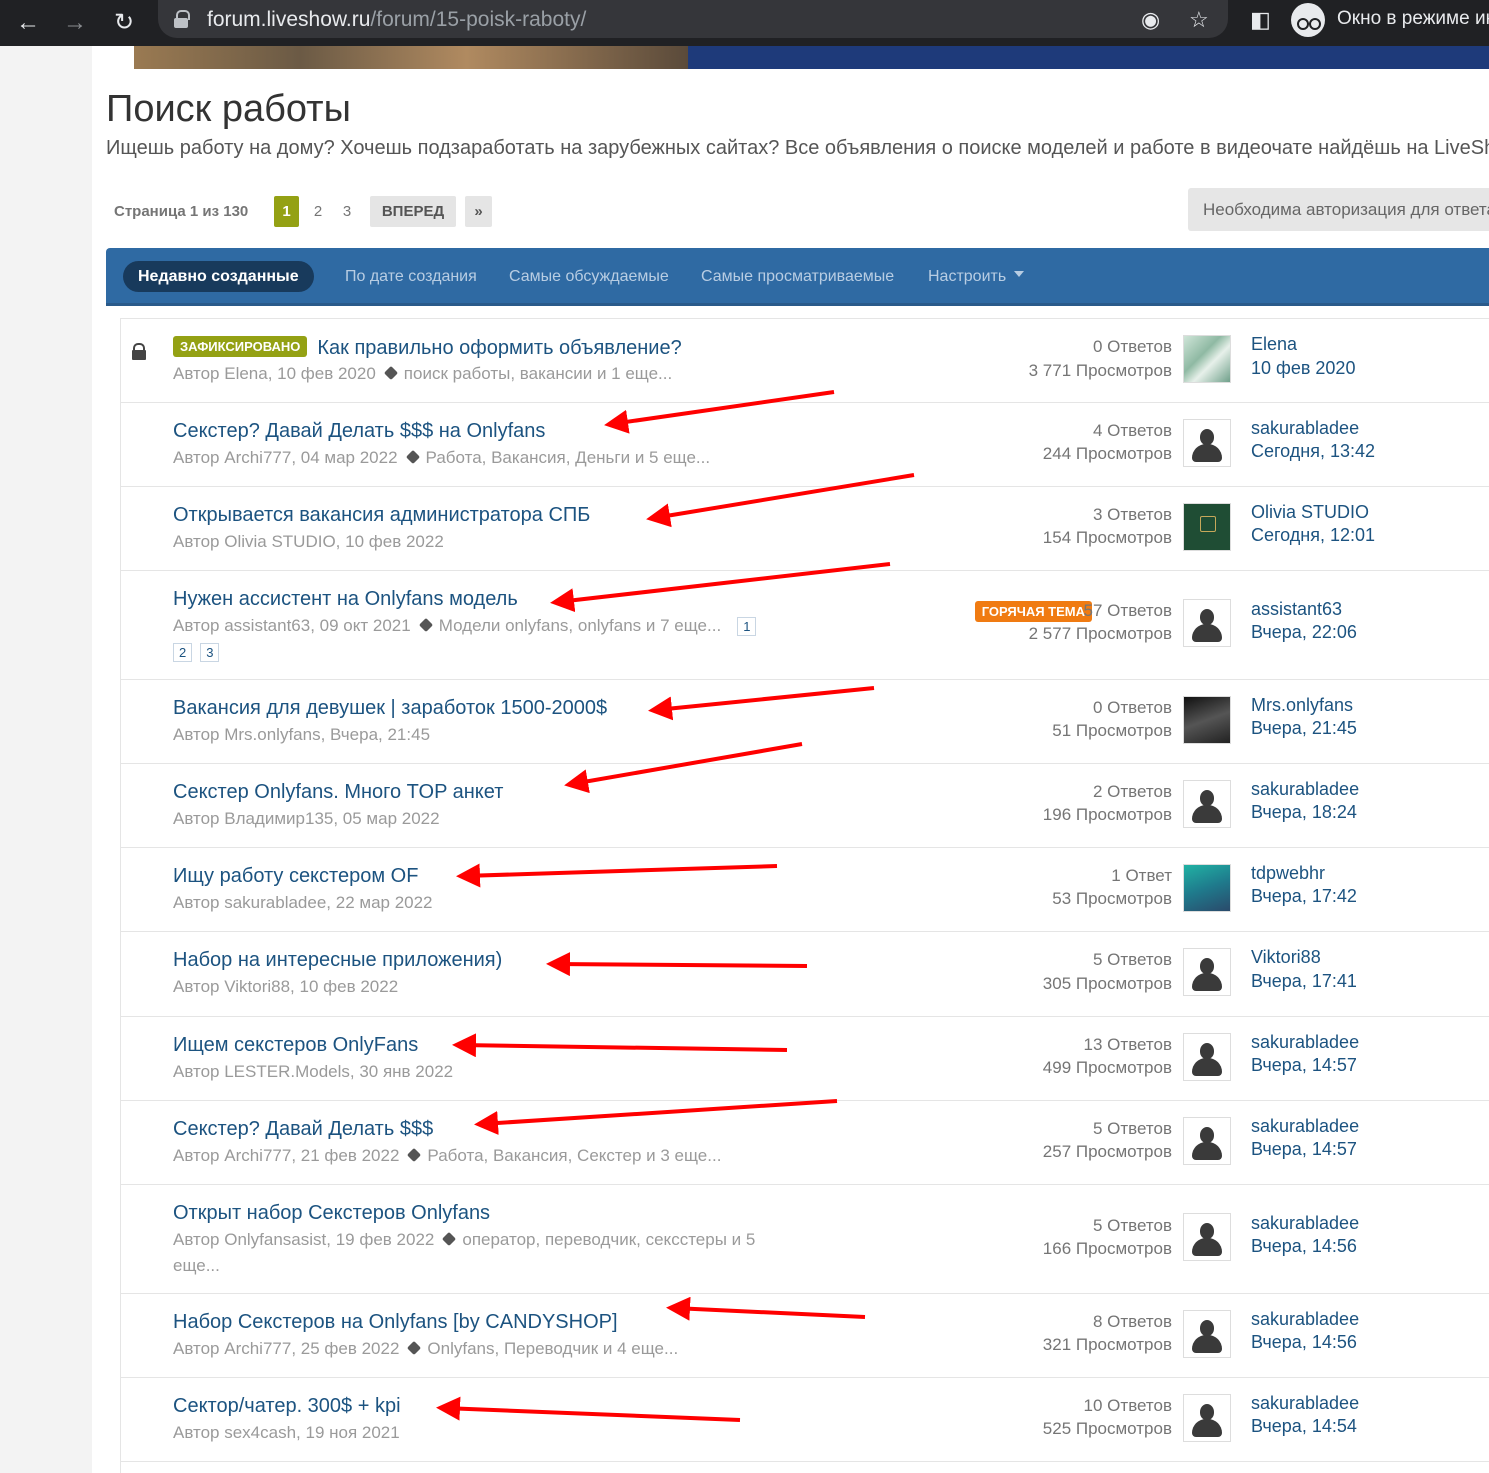  Describe the element at coordinates (286, 211) in the screenshot. I see `page-link-1: 1` at that location.